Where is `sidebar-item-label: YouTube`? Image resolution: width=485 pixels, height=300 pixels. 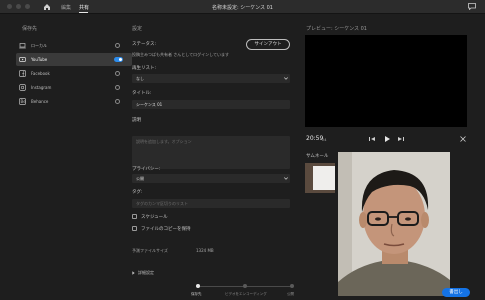 sidebar-item-label: YouTube is located at coordinates (39, 59).